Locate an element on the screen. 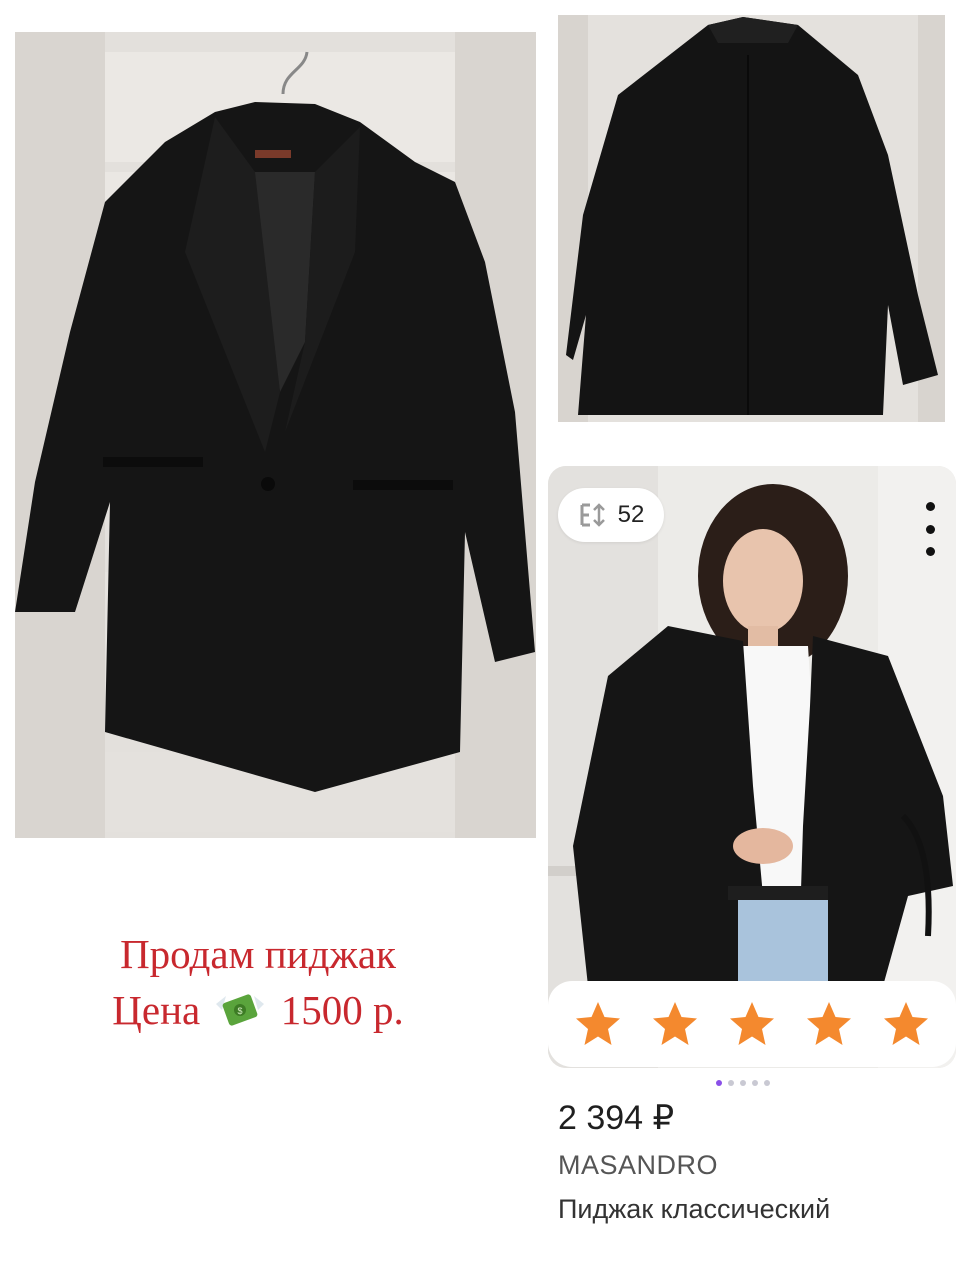  carousel-pager is located at coordinates (743, 1083).